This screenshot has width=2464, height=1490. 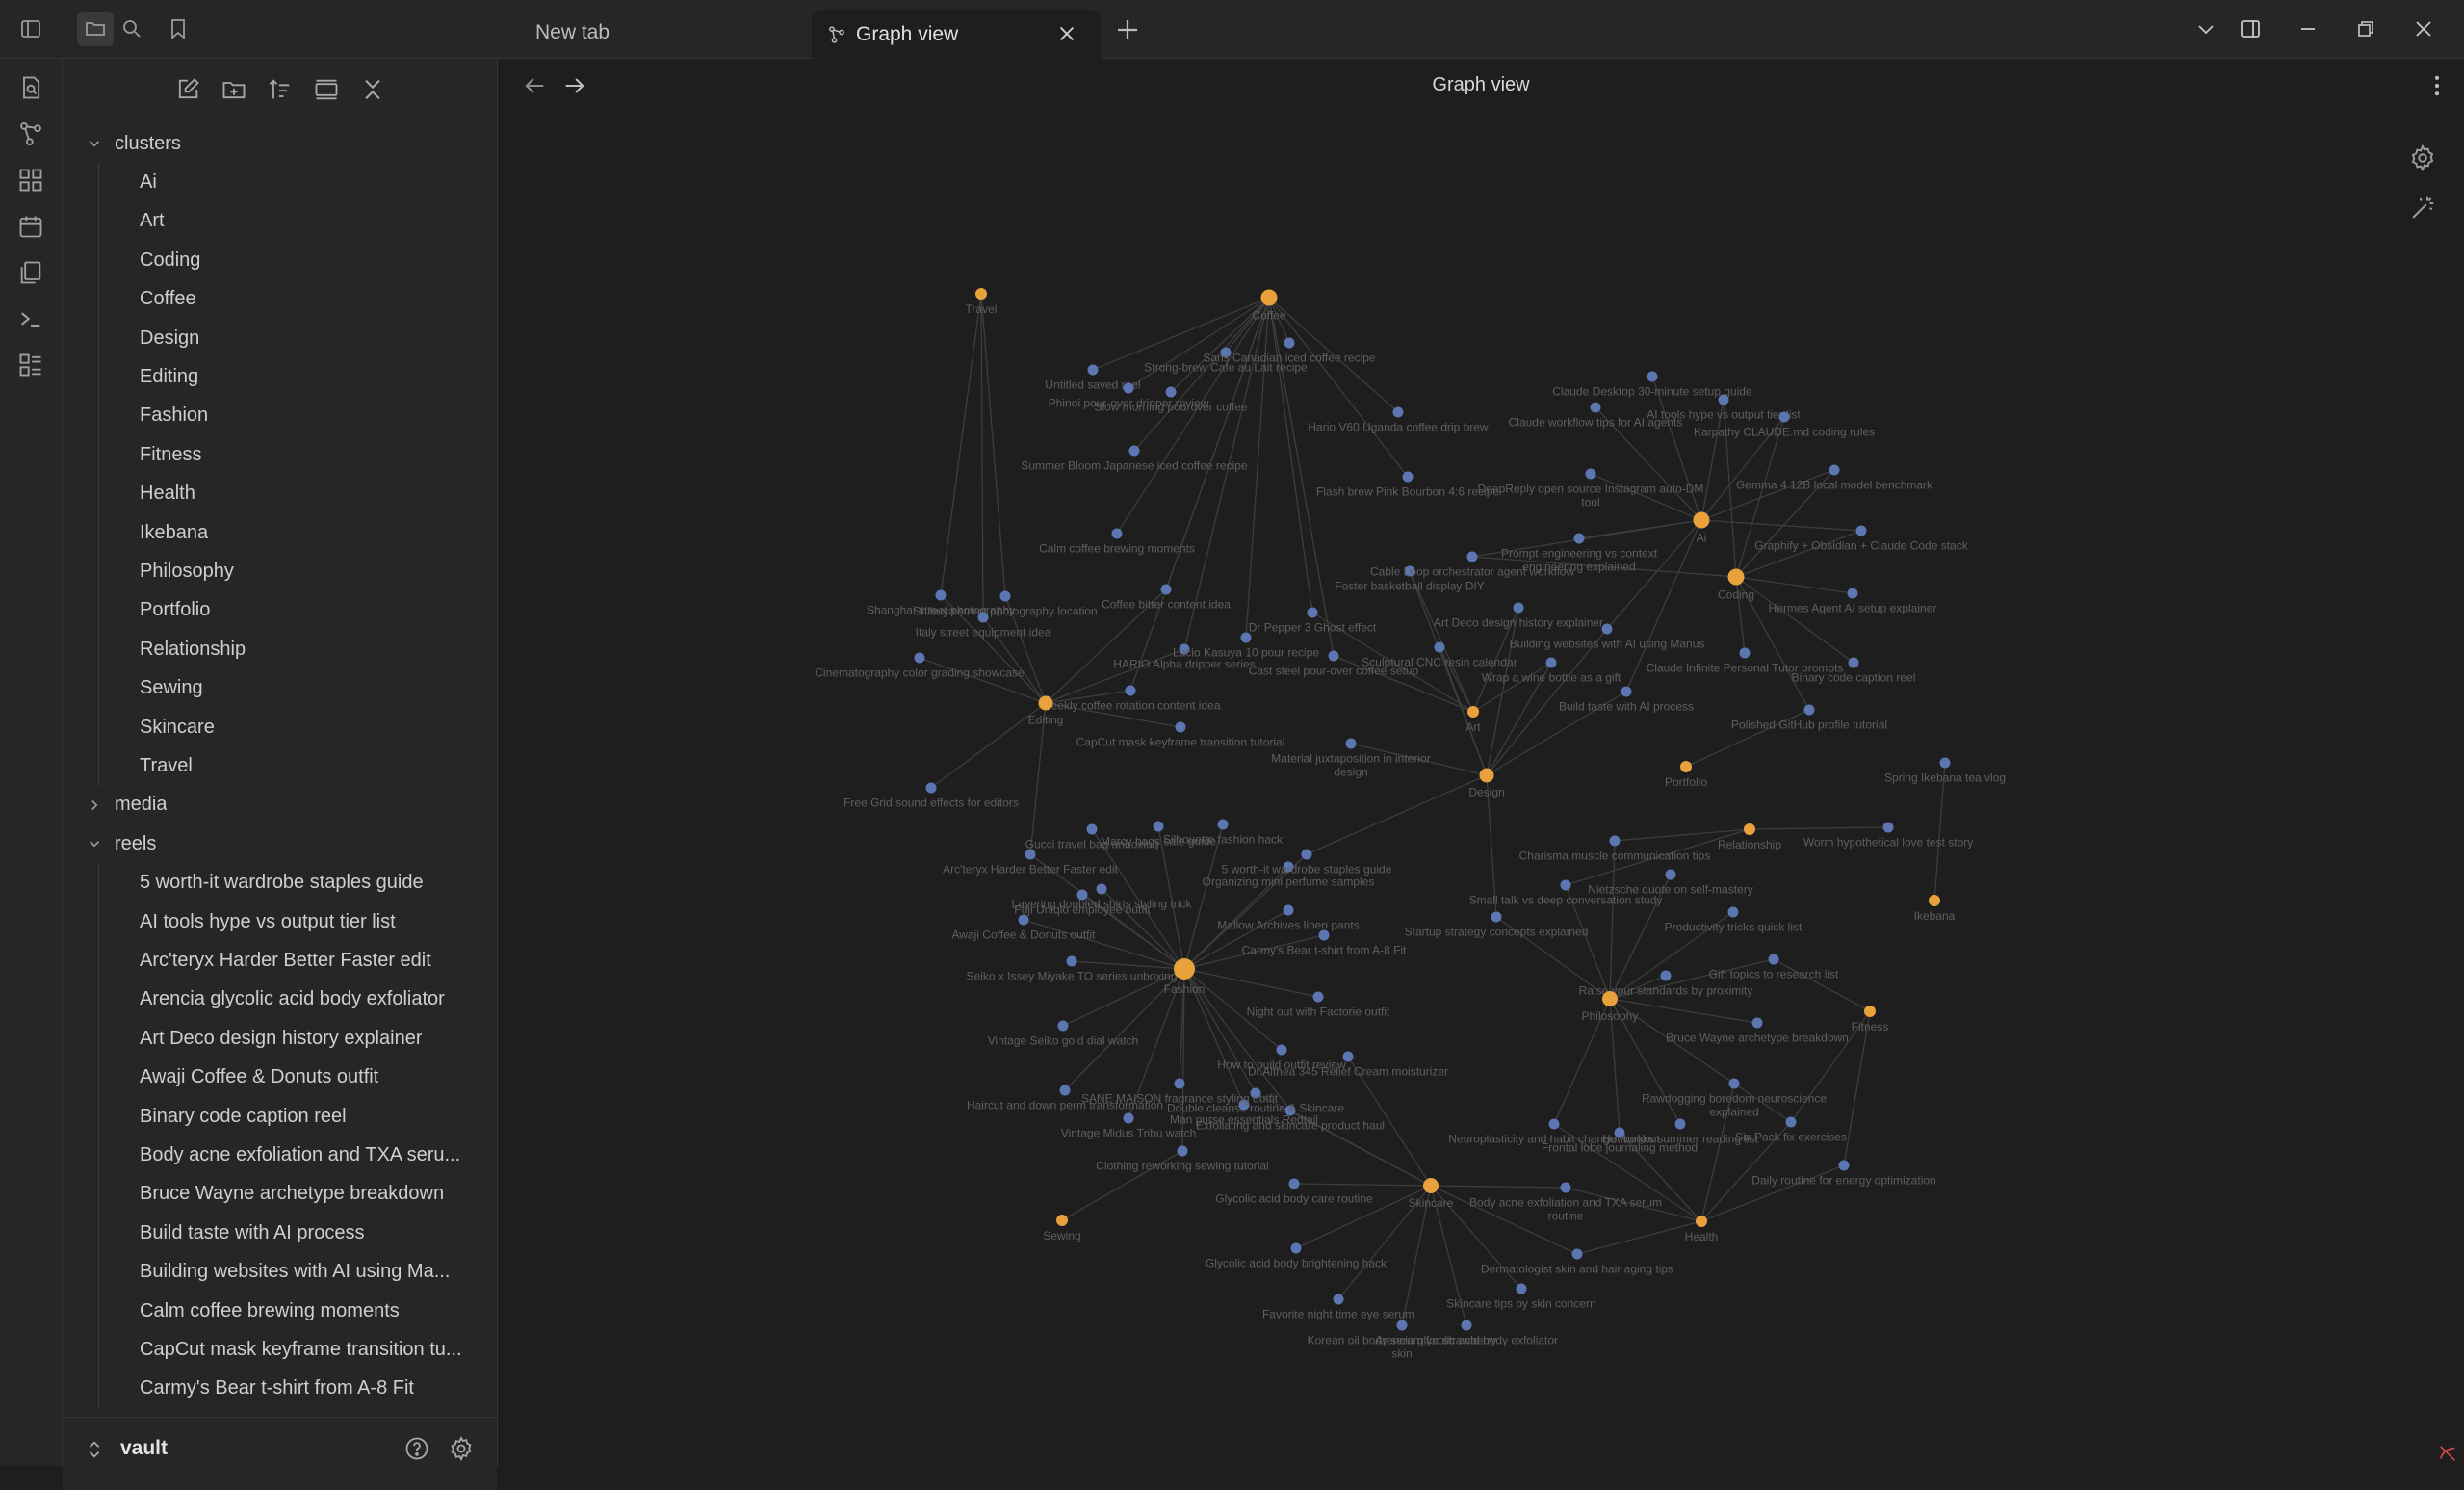 What do you see at coordinates (270, 805) in the screenshot?
I see `folder-media: media` at bounding box center [270, 805].